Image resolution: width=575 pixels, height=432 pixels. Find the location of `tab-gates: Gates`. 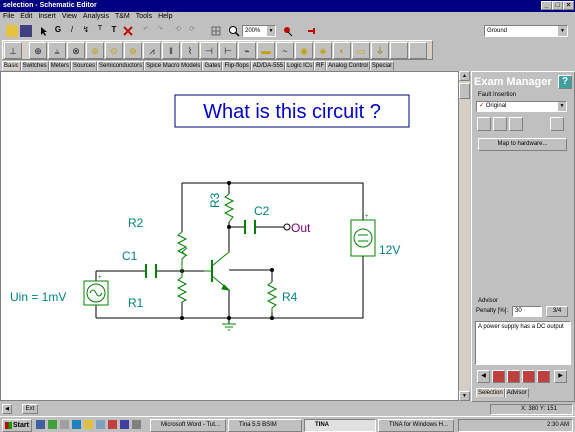

tab-gates: Gates is located at coordinates (212, 66).